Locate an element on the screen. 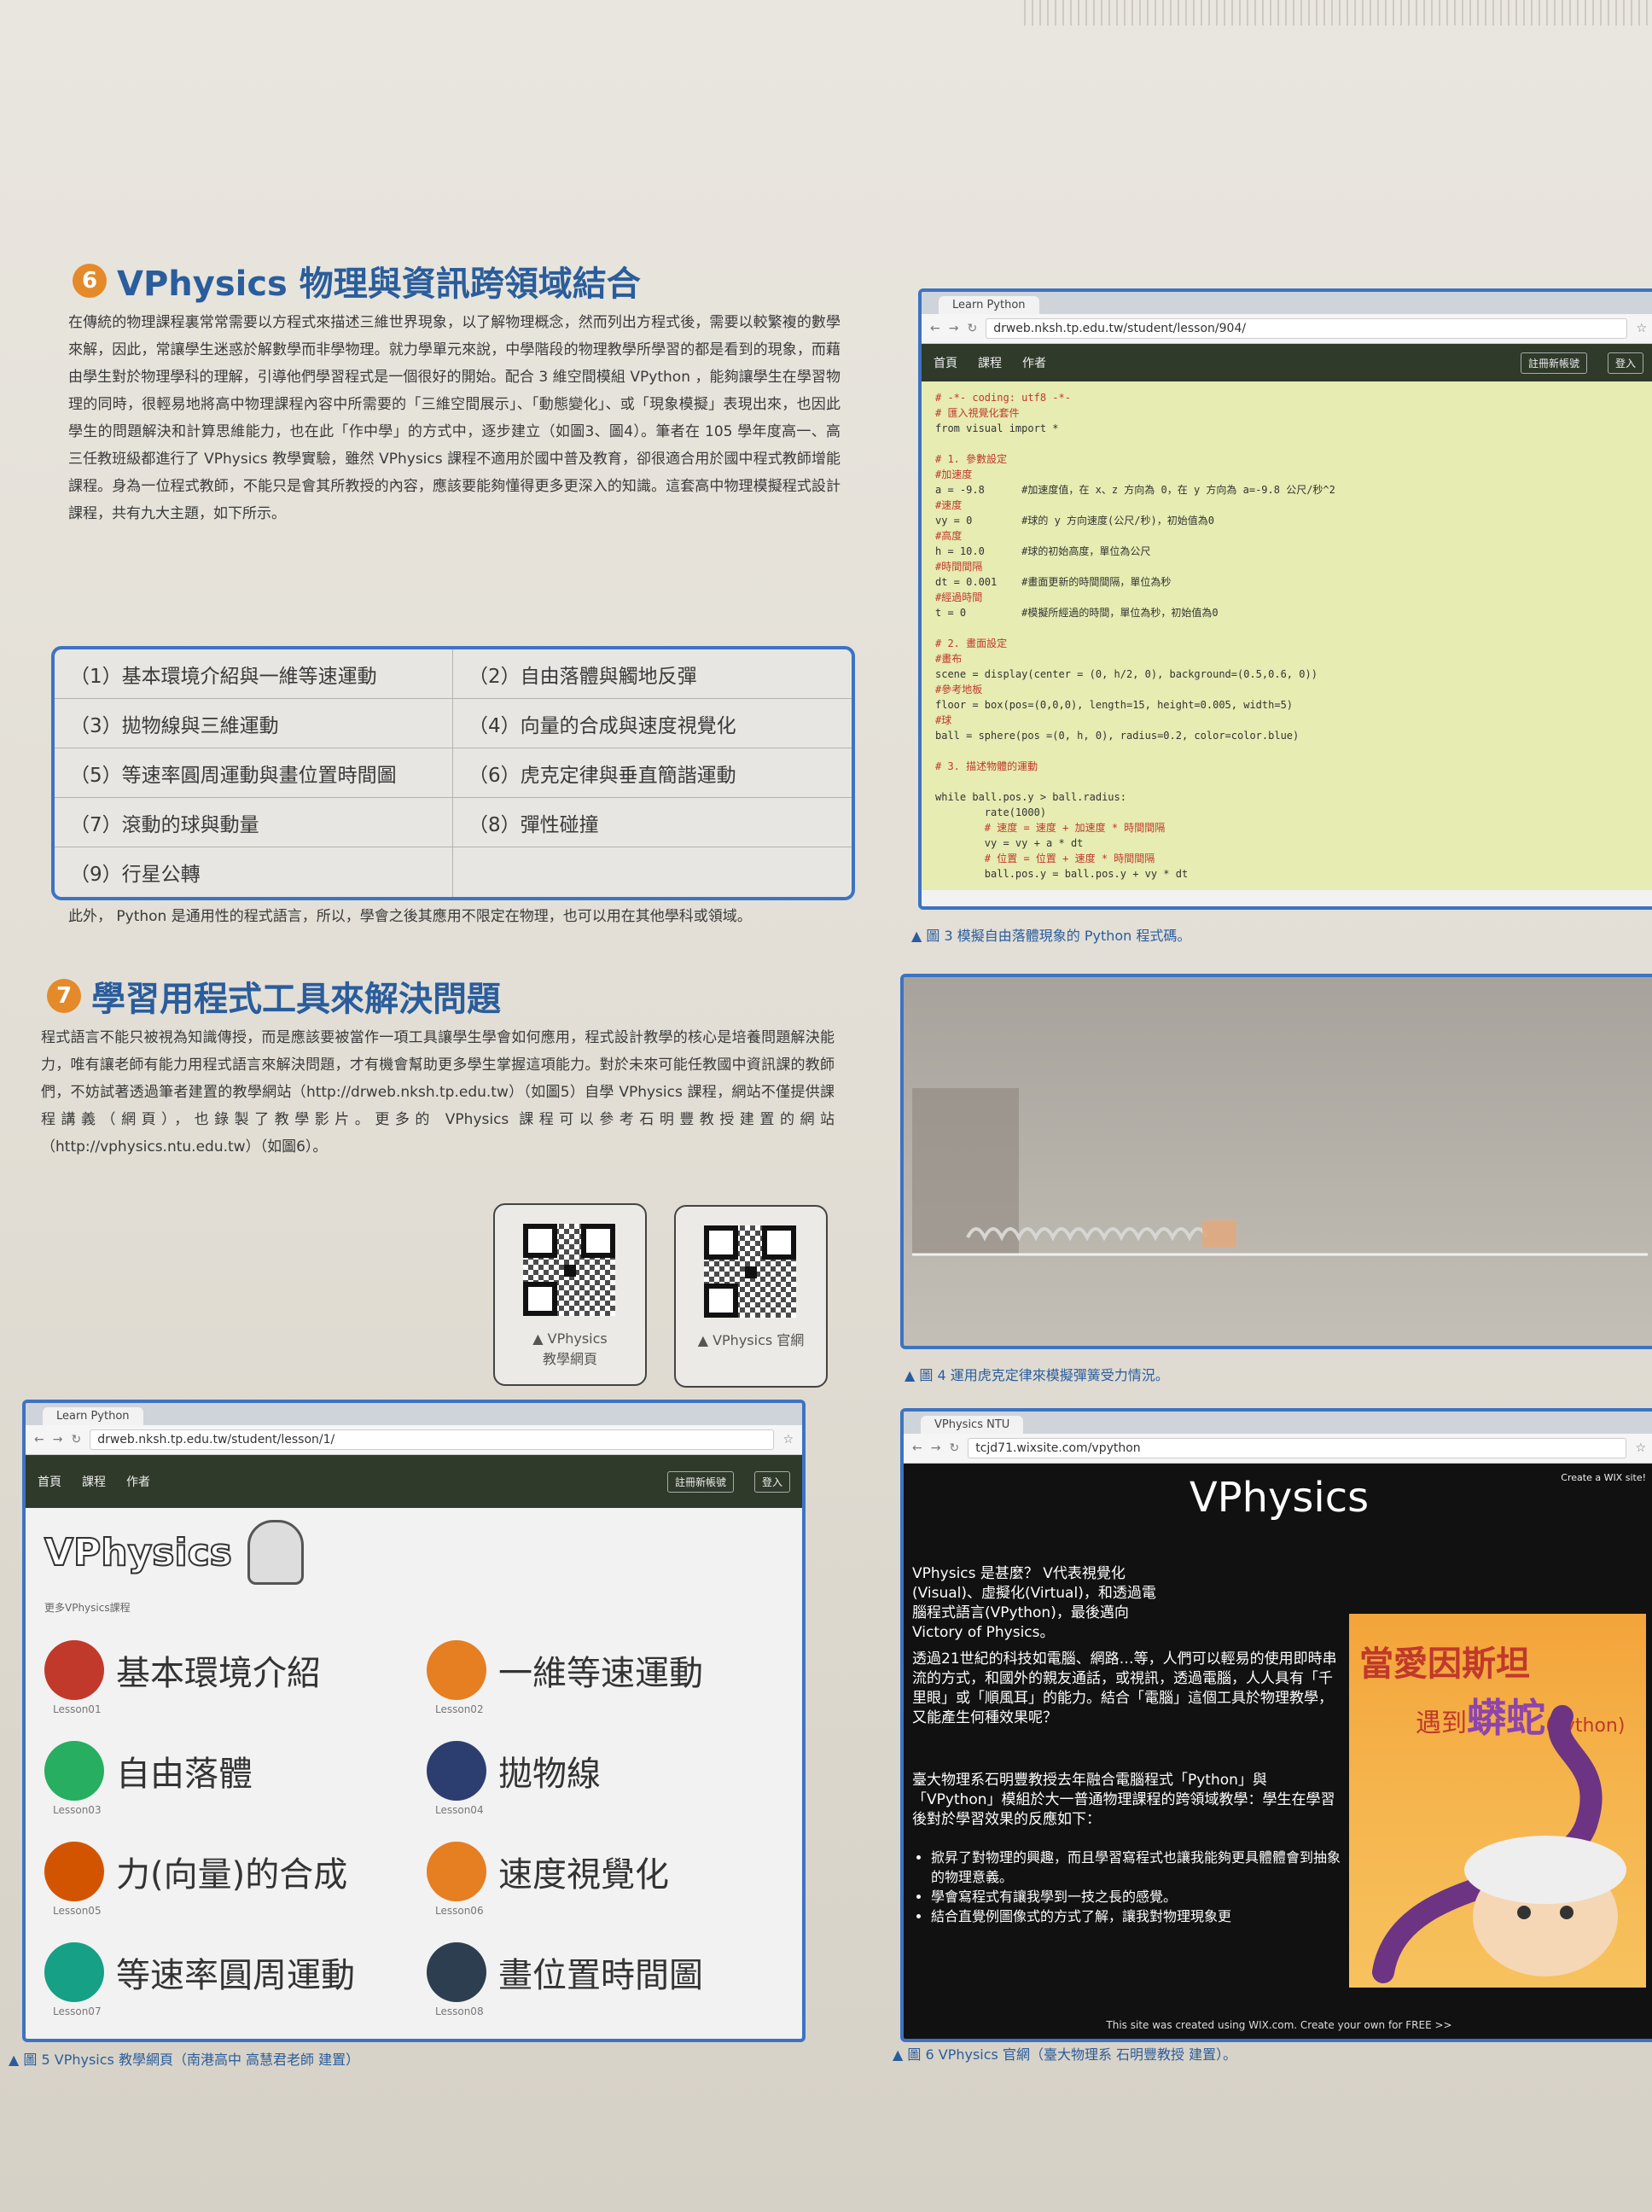 Image resolution: width=1652 pixels, height=2212 pixels. section-6-number: 6 is located at coordinates (90, 281).